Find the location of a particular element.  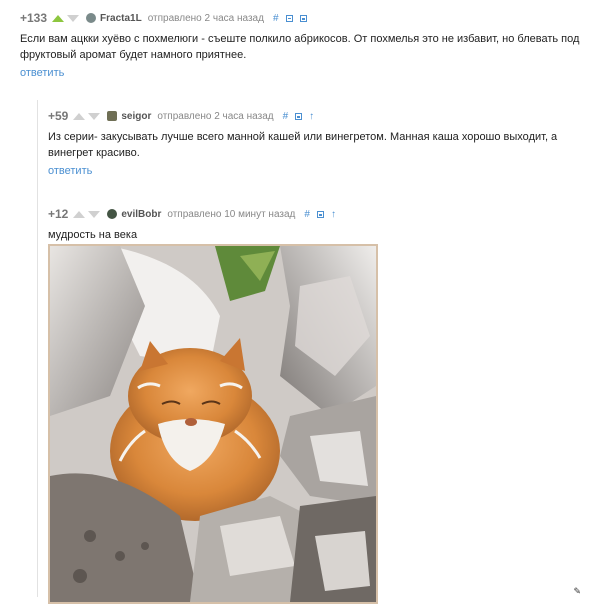

comment-text: мудрость на века is located at coordinates (93, 235).